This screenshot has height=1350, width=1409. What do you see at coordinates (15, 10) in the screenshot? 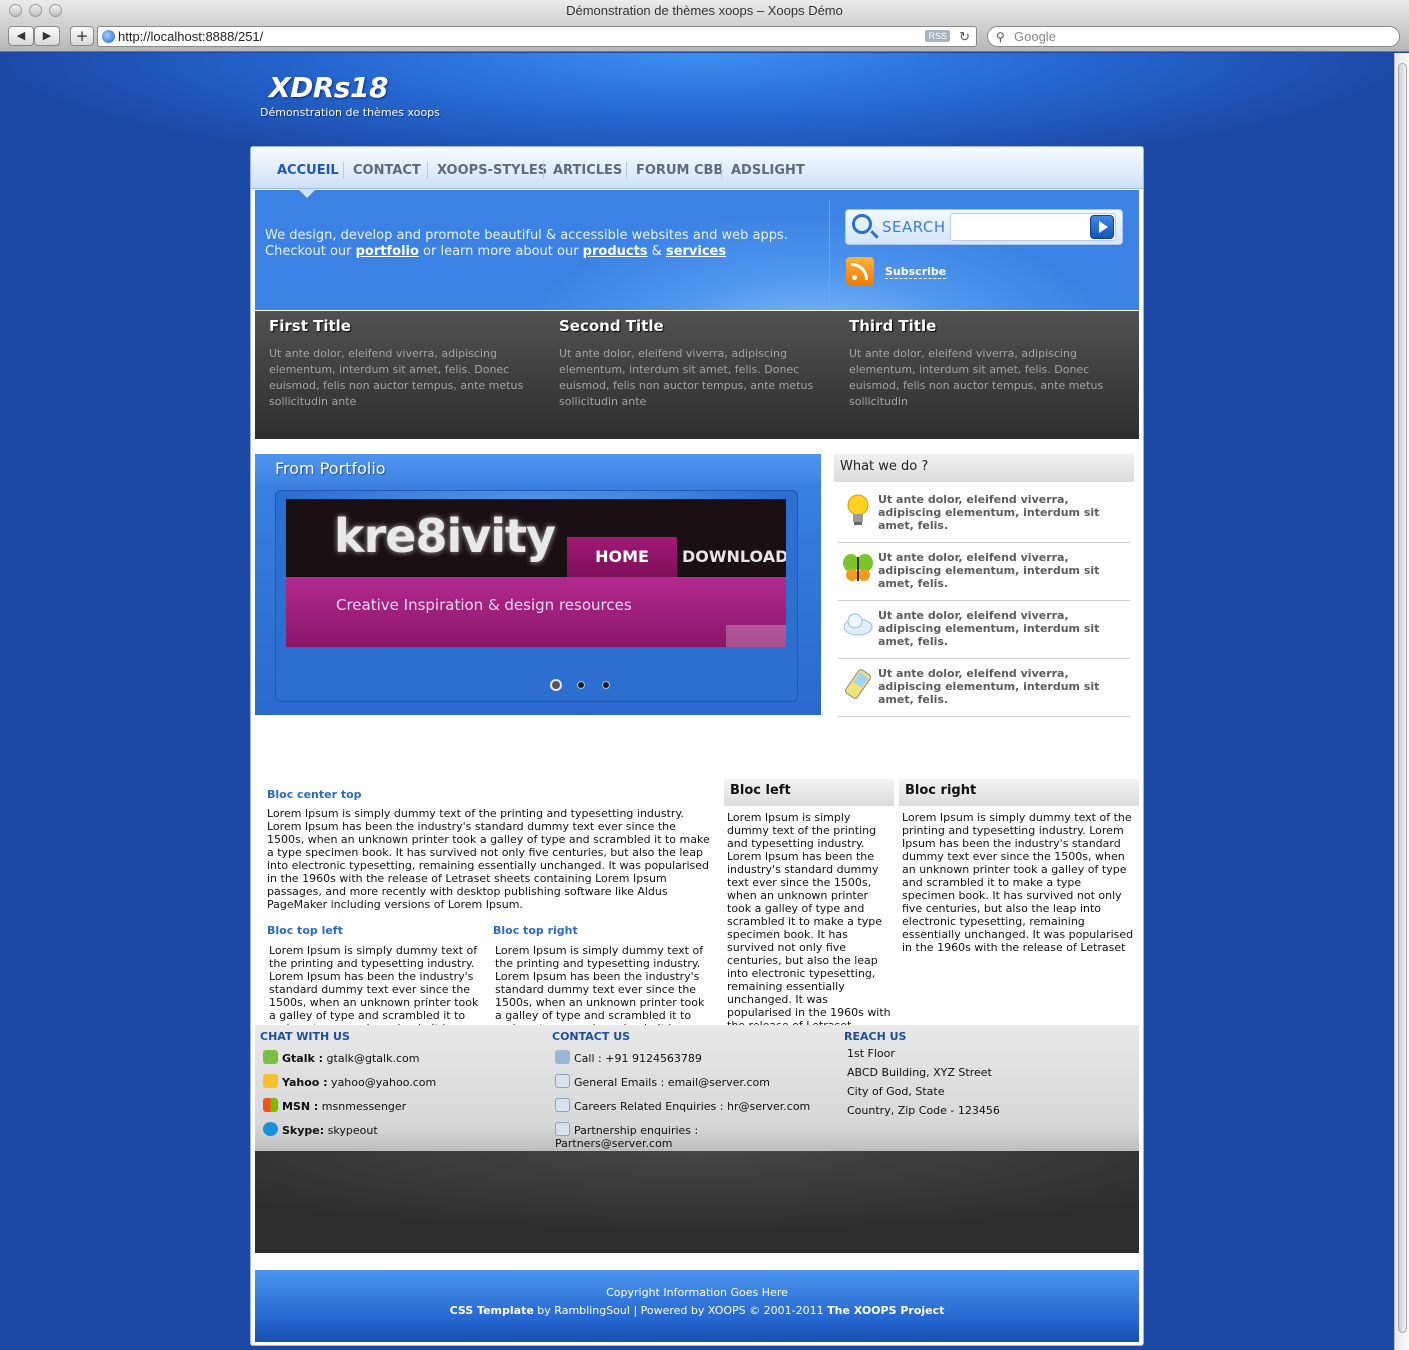
I see `close-window-button` at bounding box center [15, 10].